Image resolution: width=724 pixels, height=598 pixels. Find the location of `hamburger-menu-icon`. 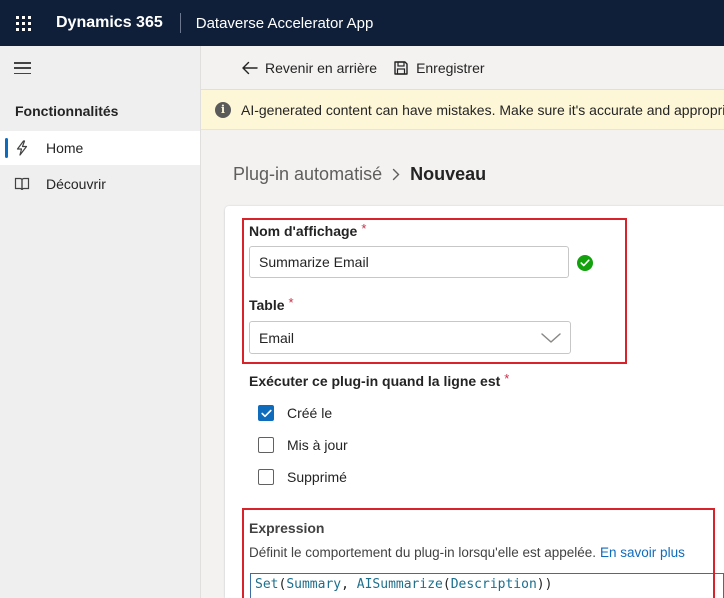

hamburger-menu-icon is located at coordinates (22, 68).